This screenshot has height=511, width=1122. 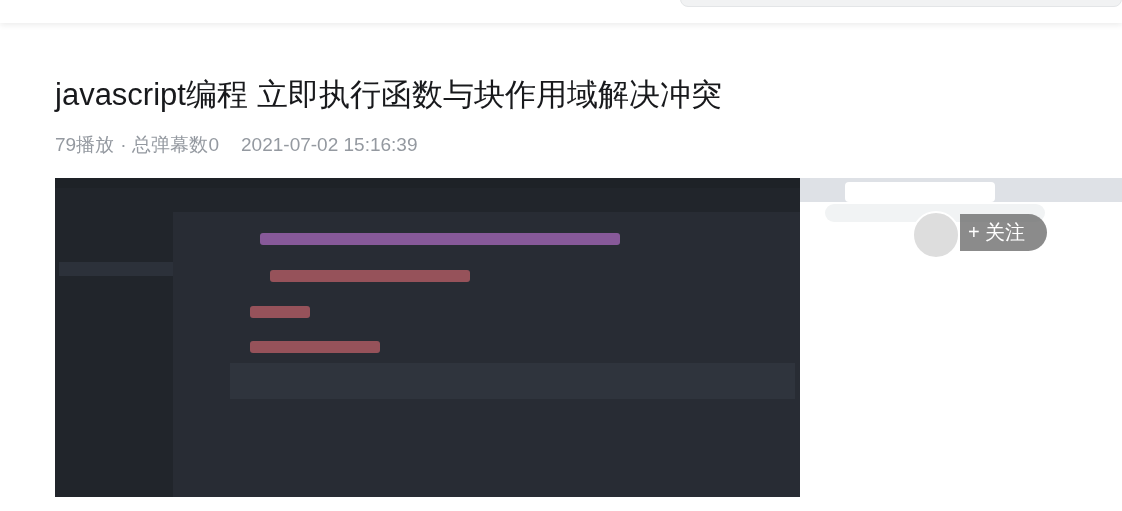 I want to click on follow-button: + 关注, so click(x=1004, y=232).